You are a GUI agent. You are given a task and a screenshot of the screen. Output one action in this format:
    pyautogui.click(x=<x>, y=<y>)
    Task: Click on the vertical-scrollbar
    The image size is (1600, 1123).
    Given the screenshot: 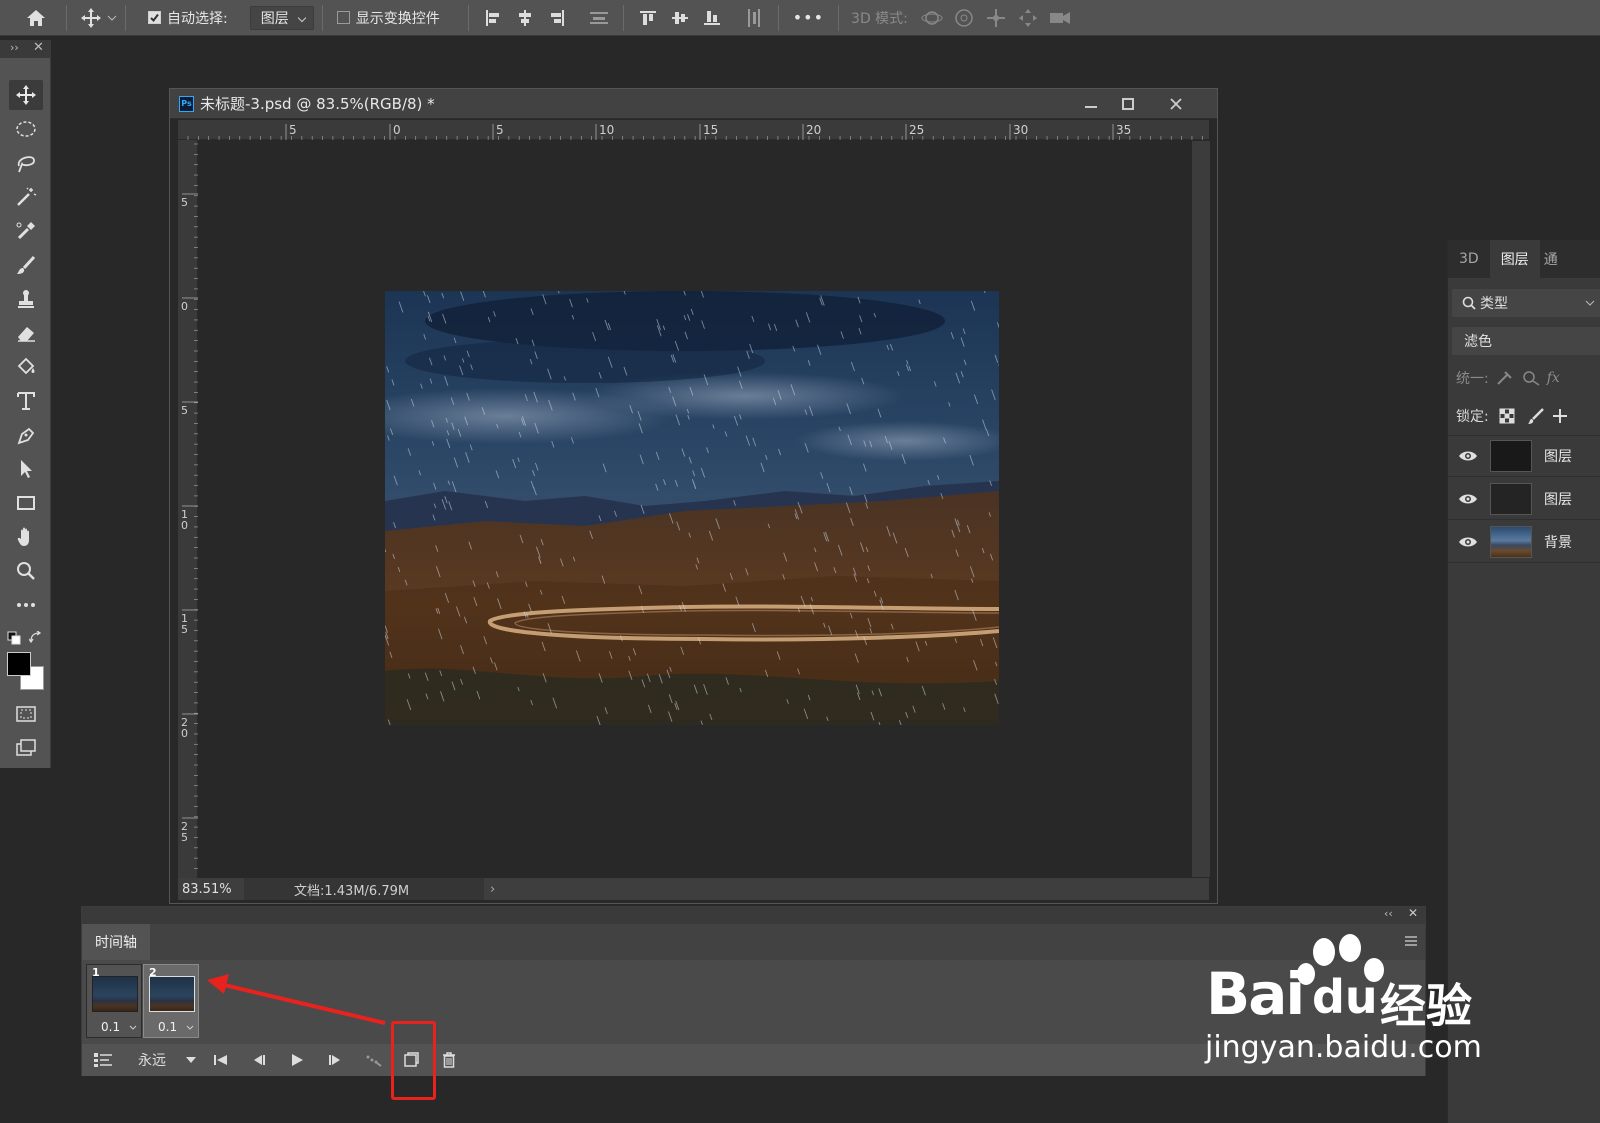 What is the action you would take?
    pyautogui.click(x=1201, y=509)
    